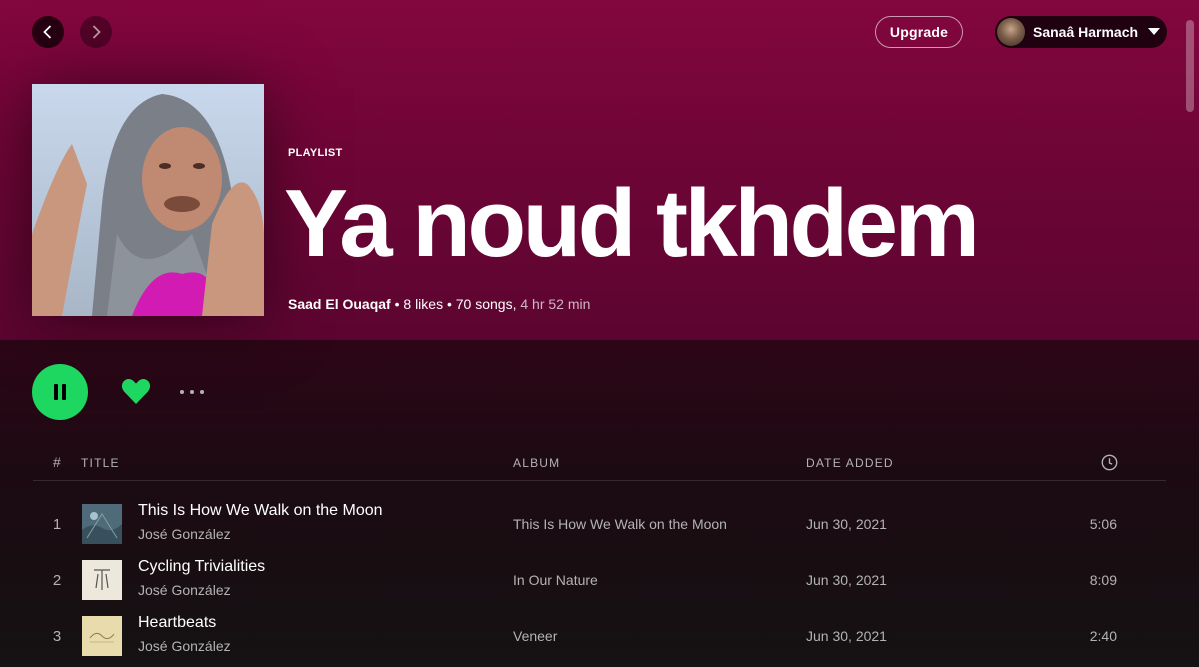  I want to click on playlist-cover-image, so click(148, 200).